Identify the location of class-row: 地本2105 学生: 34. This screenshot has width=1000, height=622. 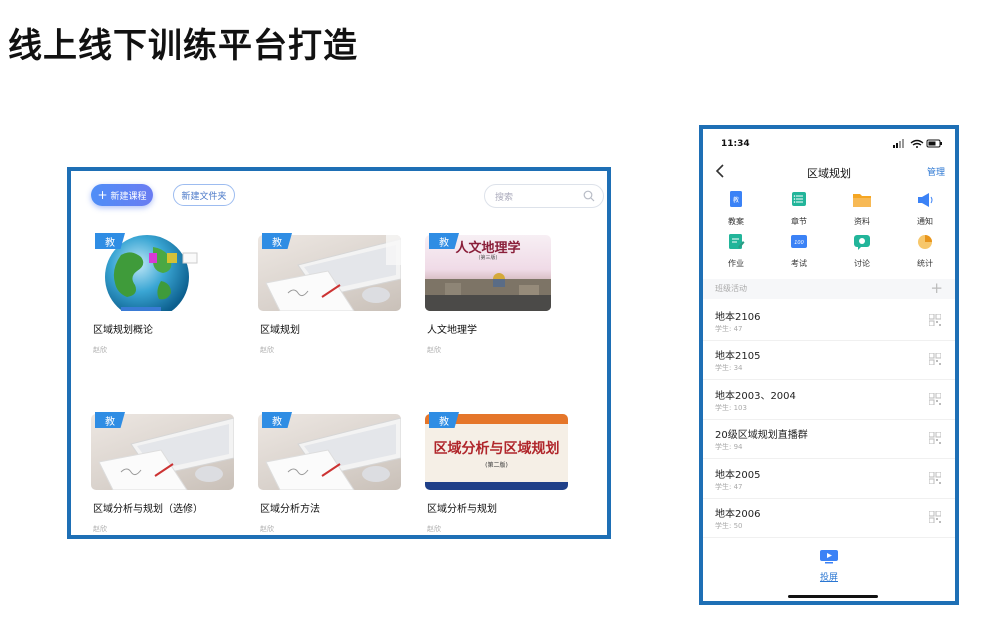
(829, 360).